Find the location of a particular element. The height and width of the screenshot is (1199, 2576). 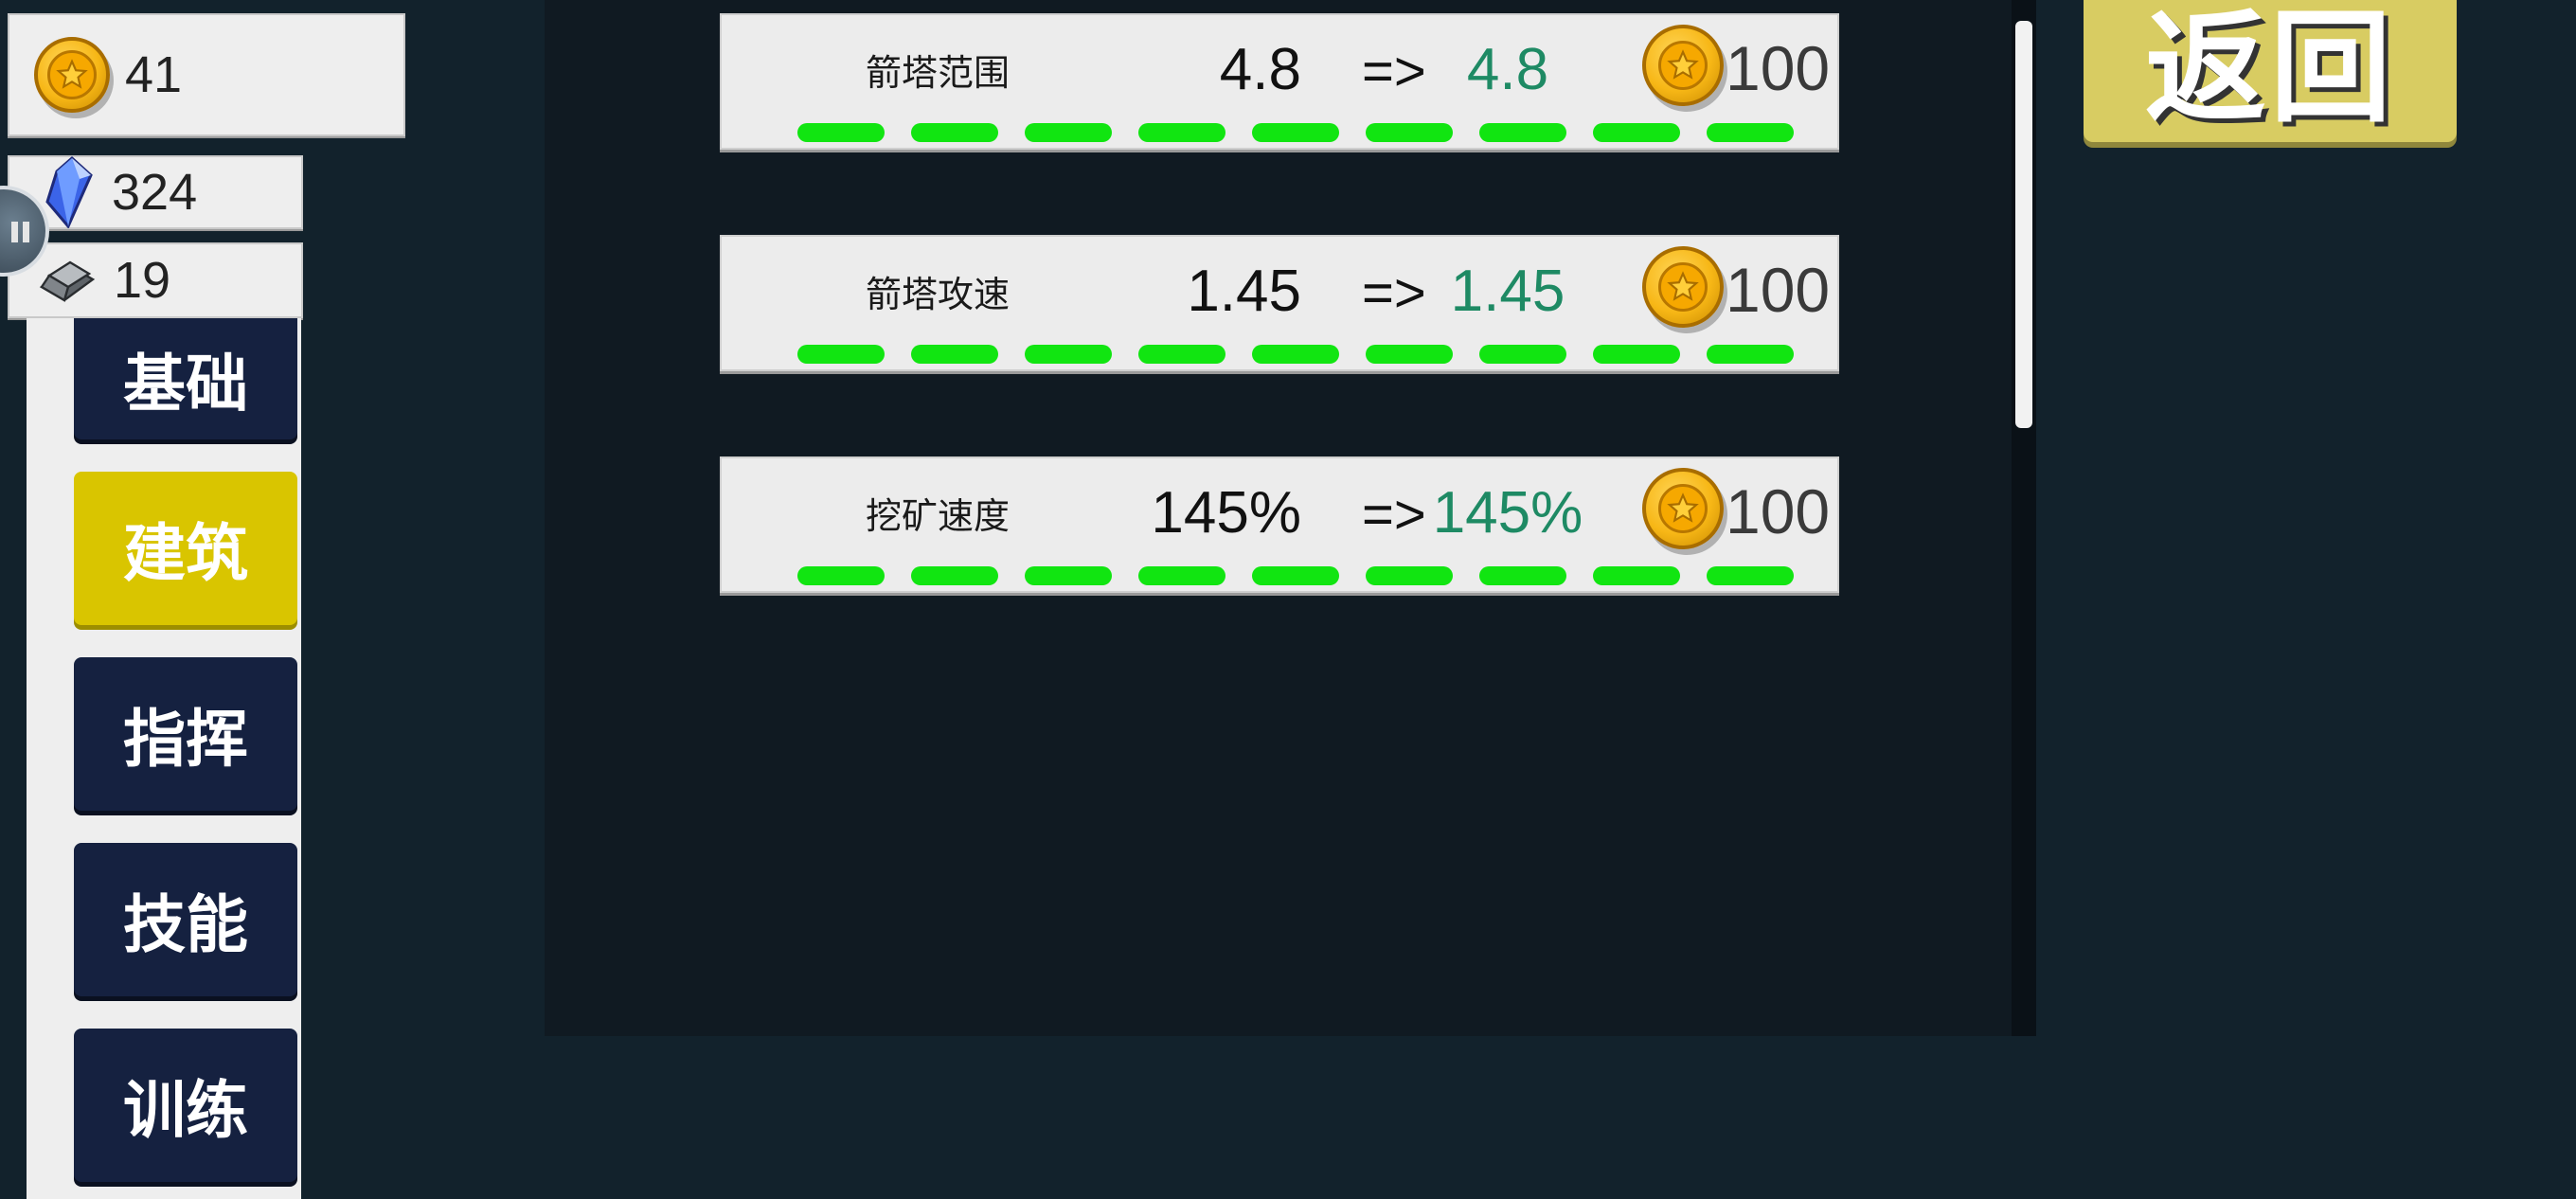

upgrade-row-tower-range: 箭塔范围 4.8 => 4.8 100 is located at coordinates (1279, 82).